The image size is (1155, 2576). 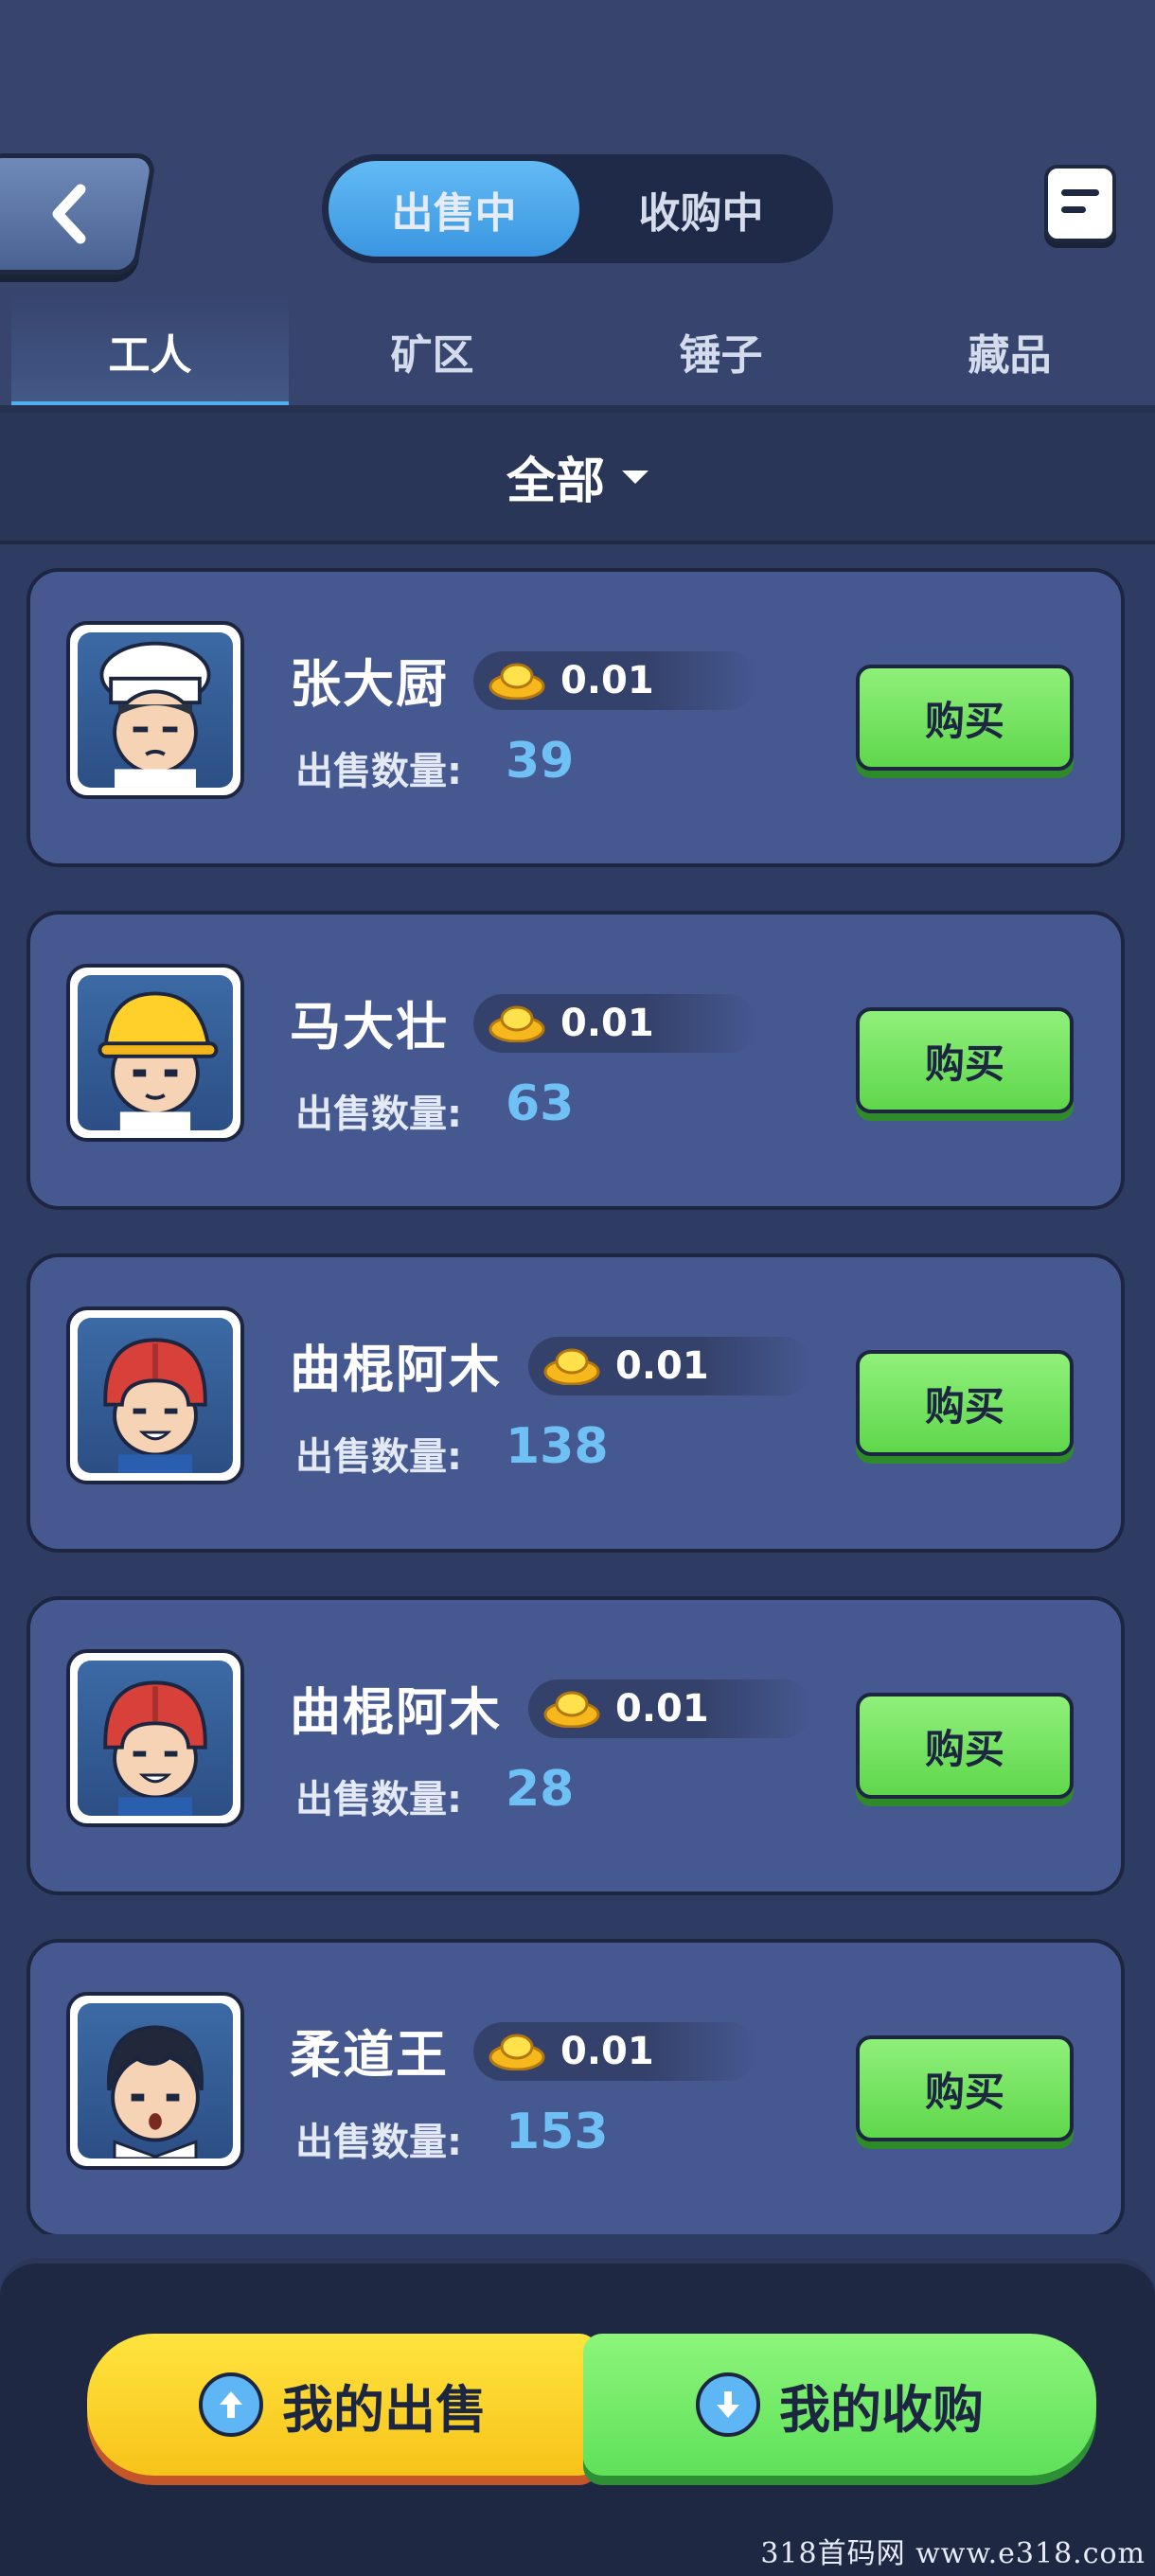 I want to click on my-sales-button: 我的出售, so click(x=342, y=2405).